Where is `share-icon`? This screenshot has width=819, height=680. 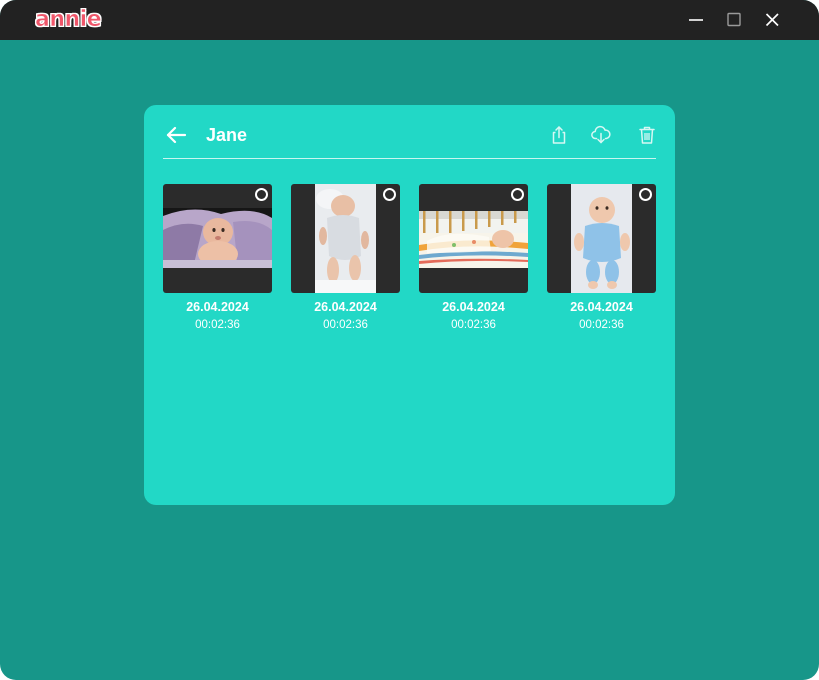
share-icon is located at coordinates (559, 135).